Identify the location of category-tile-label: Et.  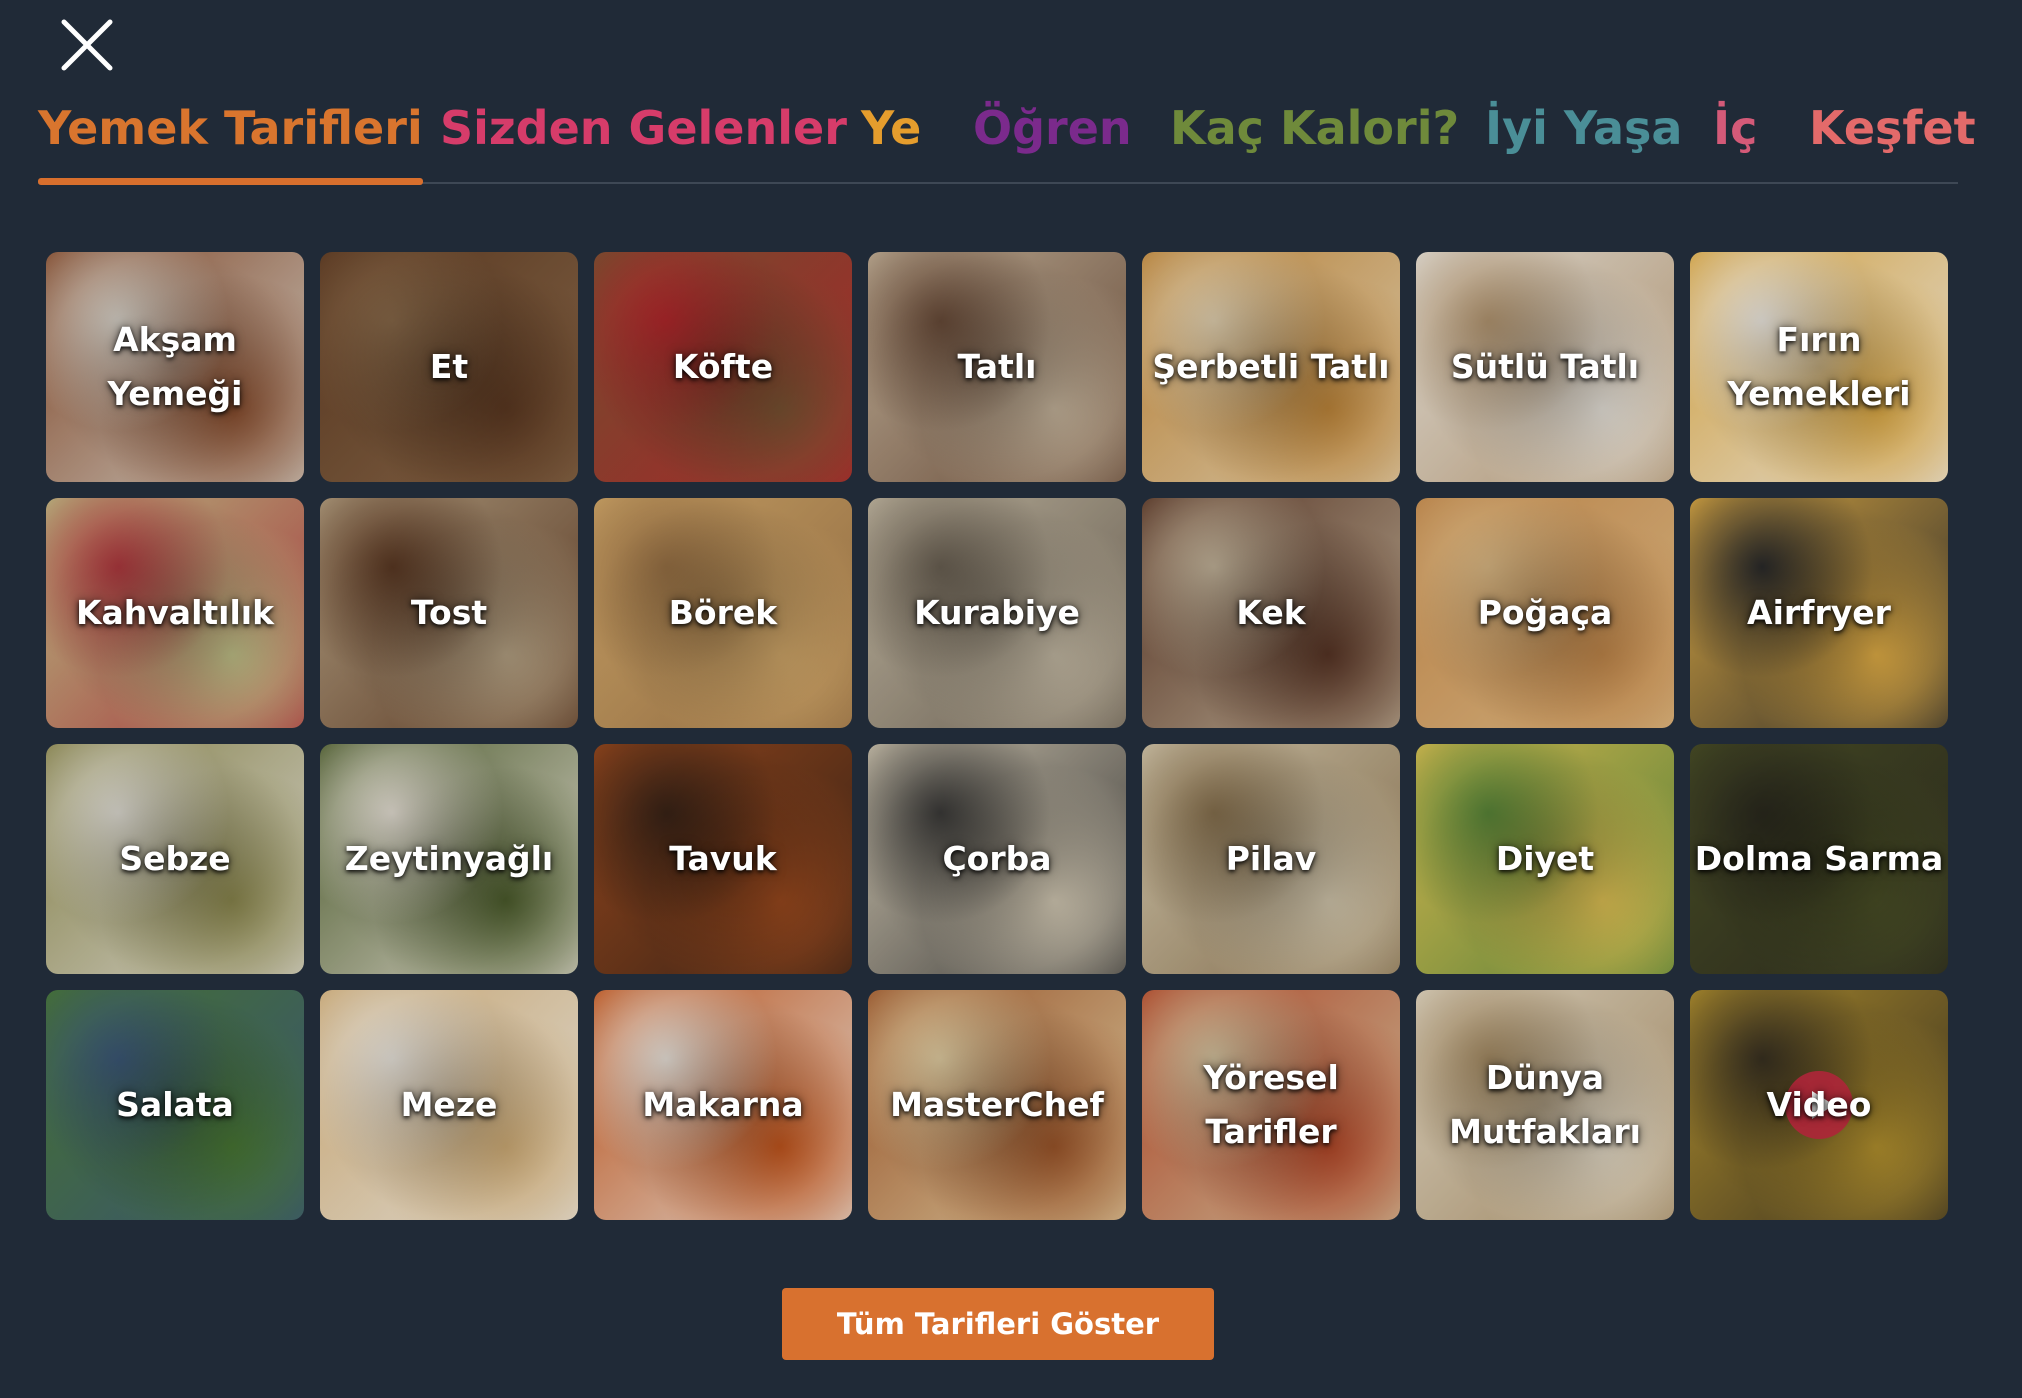
(449, 366).